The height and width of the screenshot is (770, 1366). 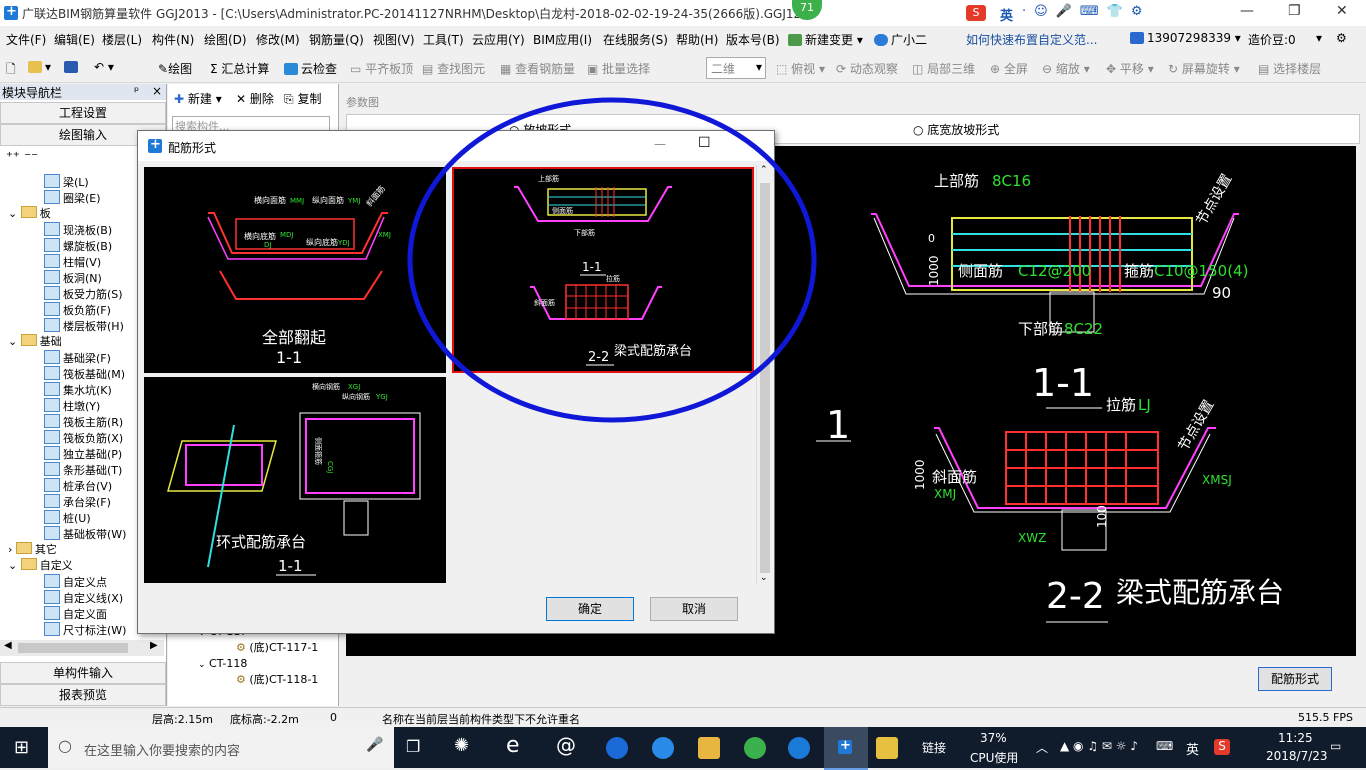 I want to click on maximize-button: ❐, so click(x=1294, y=11).